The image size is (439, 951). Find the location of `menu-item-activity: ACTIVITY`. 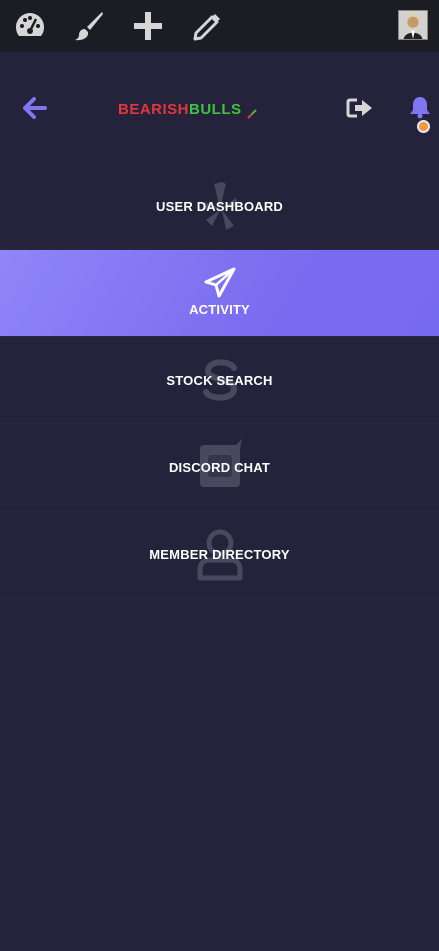

menu-item-activity: ACTIVITY is located at coordinates (219, 293).